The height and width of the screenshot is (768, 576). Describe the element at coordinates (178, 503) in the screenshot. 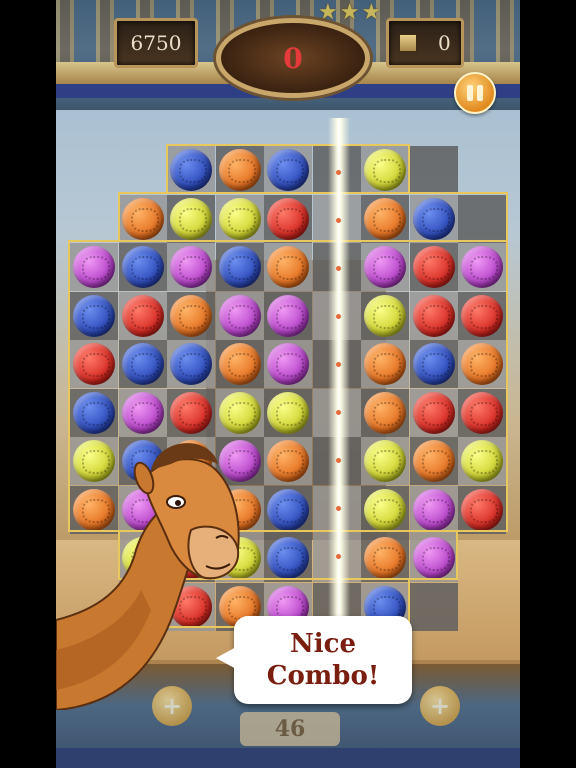

I see `camel-pupil` at that location.